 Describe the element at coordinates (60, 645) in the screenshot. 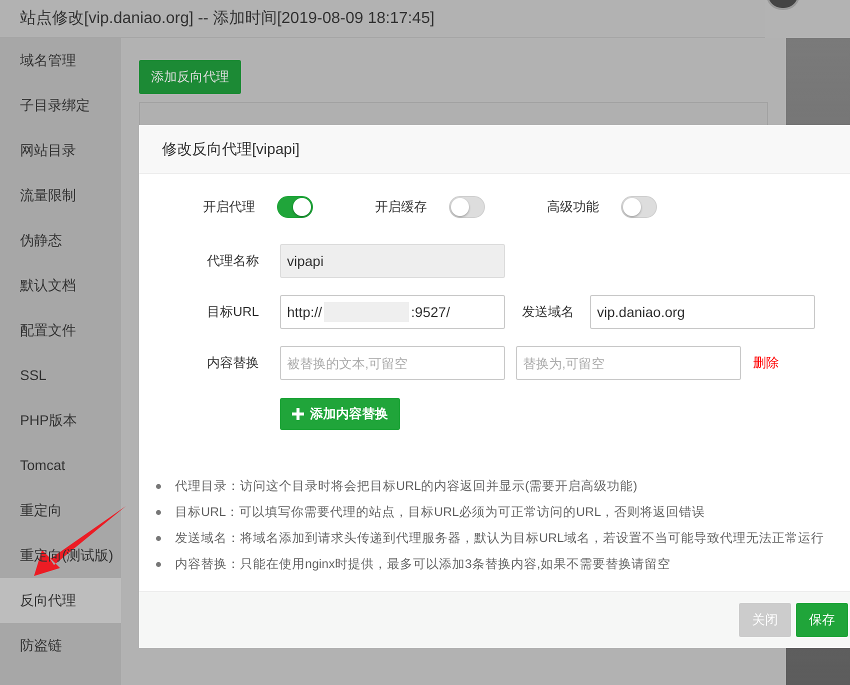

I see `sidebar-item: 防盗链` at that location.